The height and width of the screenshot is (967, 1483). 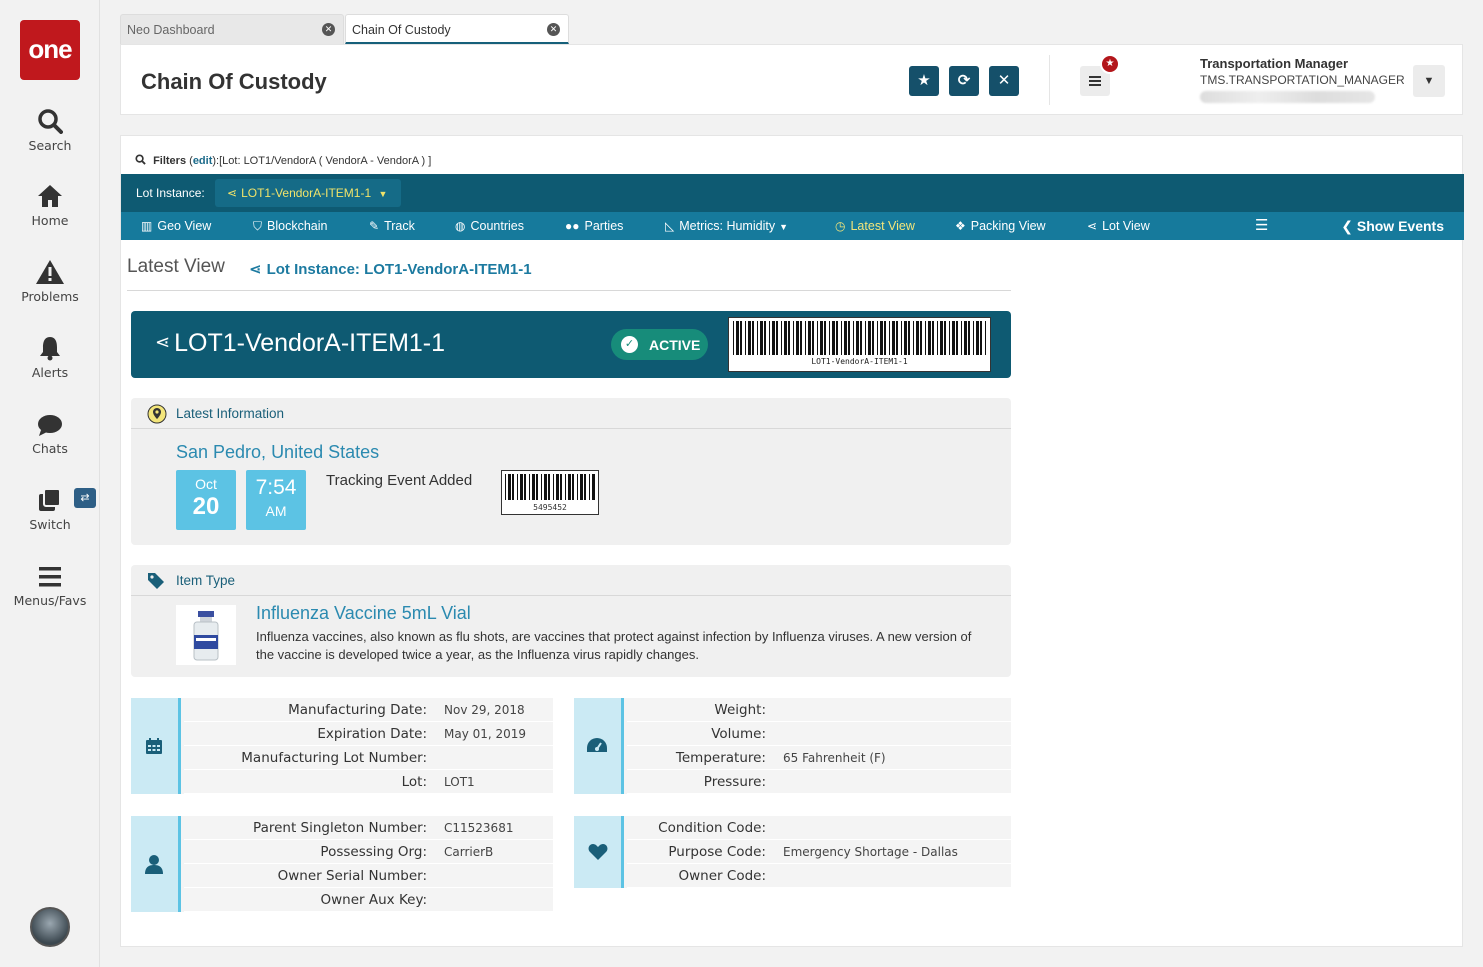 What do you see at coordinates (1126, 226) in the screenshot?
I see `nav-label: Lot View` at bounding box center [1126, 226].